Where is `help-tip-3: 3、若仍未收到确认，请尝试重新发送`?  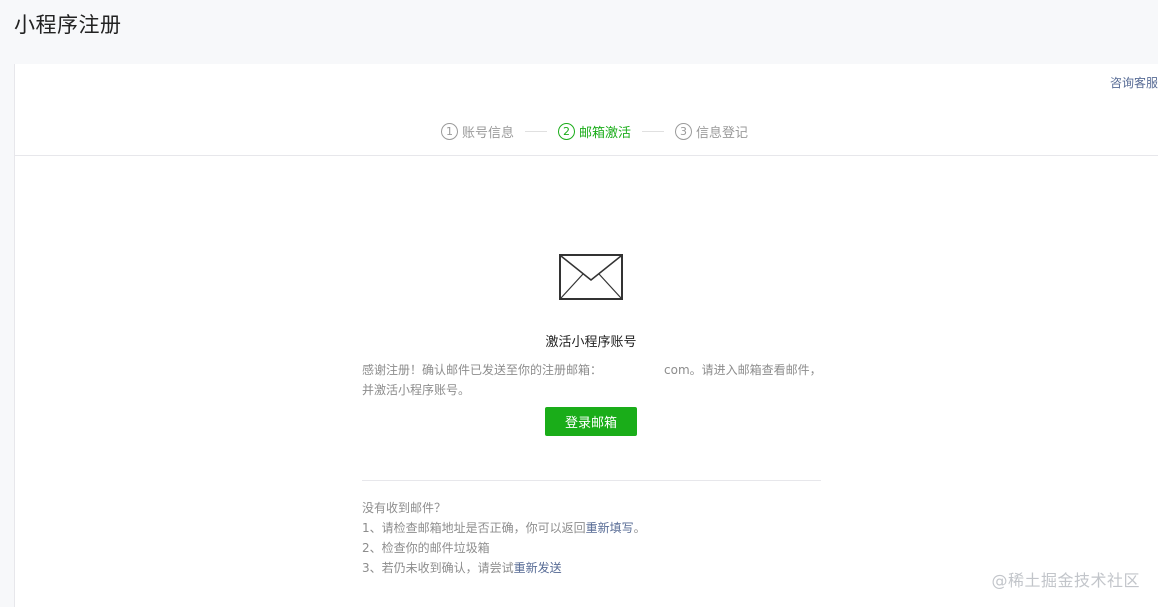 help-tip-3: 3、若仍未收到确认，请尝试重新发送 is located at coordinates (504, 568).